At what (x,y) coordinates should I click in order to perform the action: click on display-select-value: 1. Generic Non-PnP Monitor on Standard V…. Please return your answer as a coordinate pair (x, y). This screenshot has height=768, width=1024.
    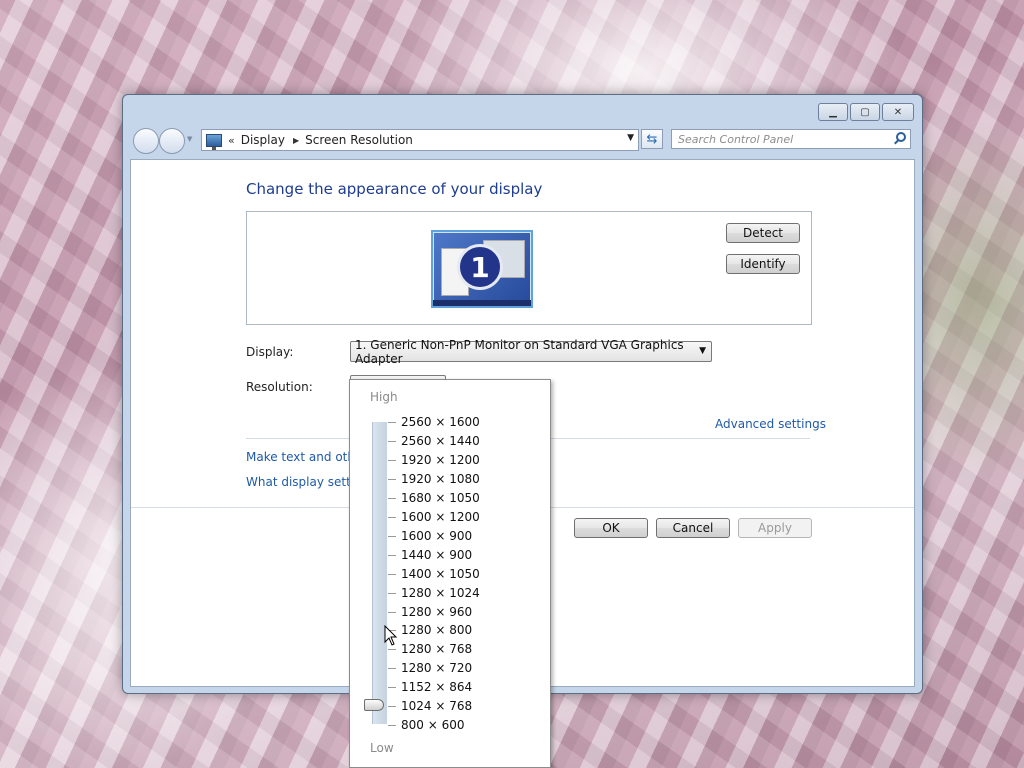
    Looking at the image, I should click on (519, 351).